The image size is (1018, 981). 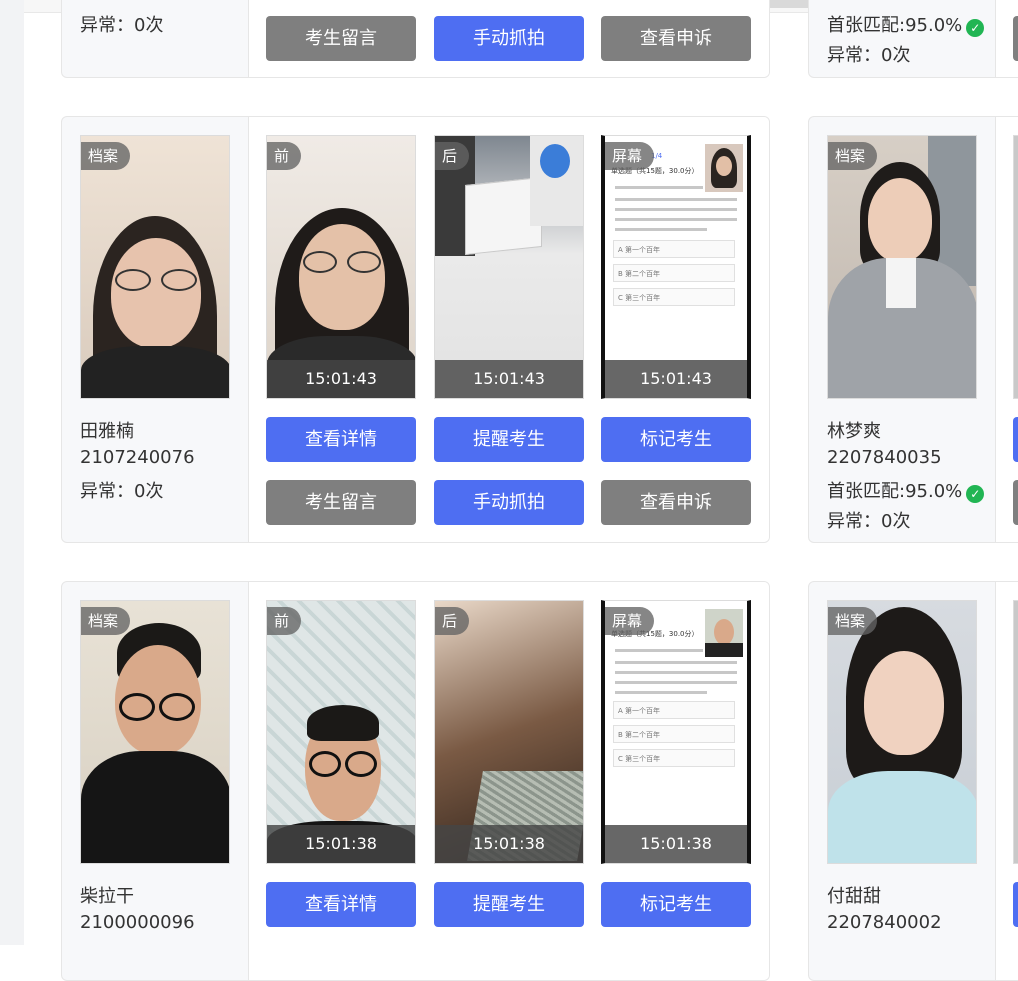 I want to click on left-sidebar-strip, so click(x=12, y=472).